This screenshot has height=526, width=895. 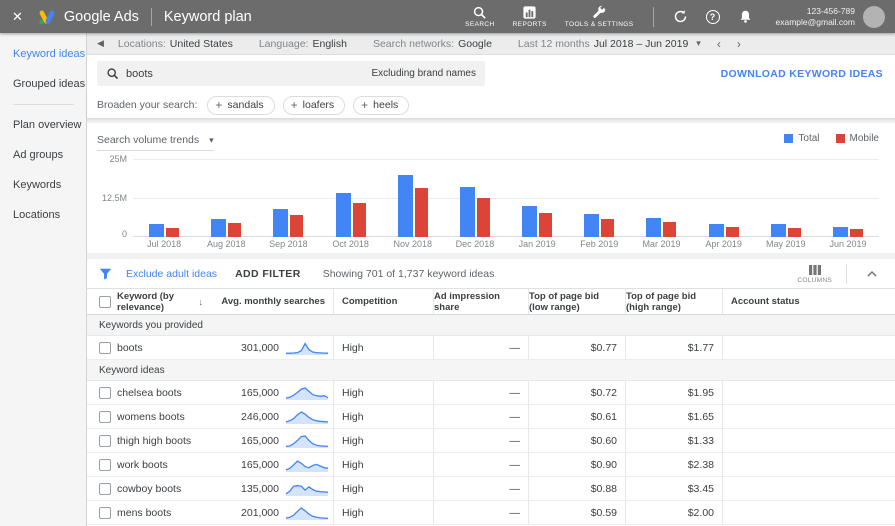 What do you see at coordinates (840, 138) in the screenshot?
I see `mobile-swatch` at bounding box center [840, 138].